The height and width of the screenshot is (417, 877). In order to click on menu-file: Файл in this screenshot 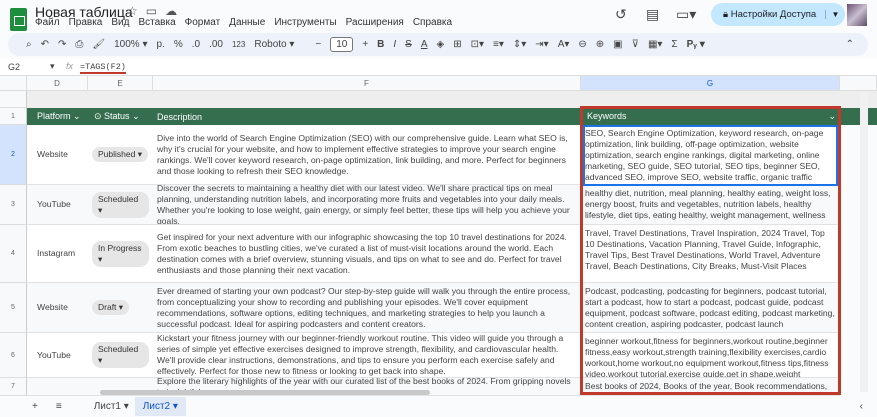, I will do `click(47, 22)`.